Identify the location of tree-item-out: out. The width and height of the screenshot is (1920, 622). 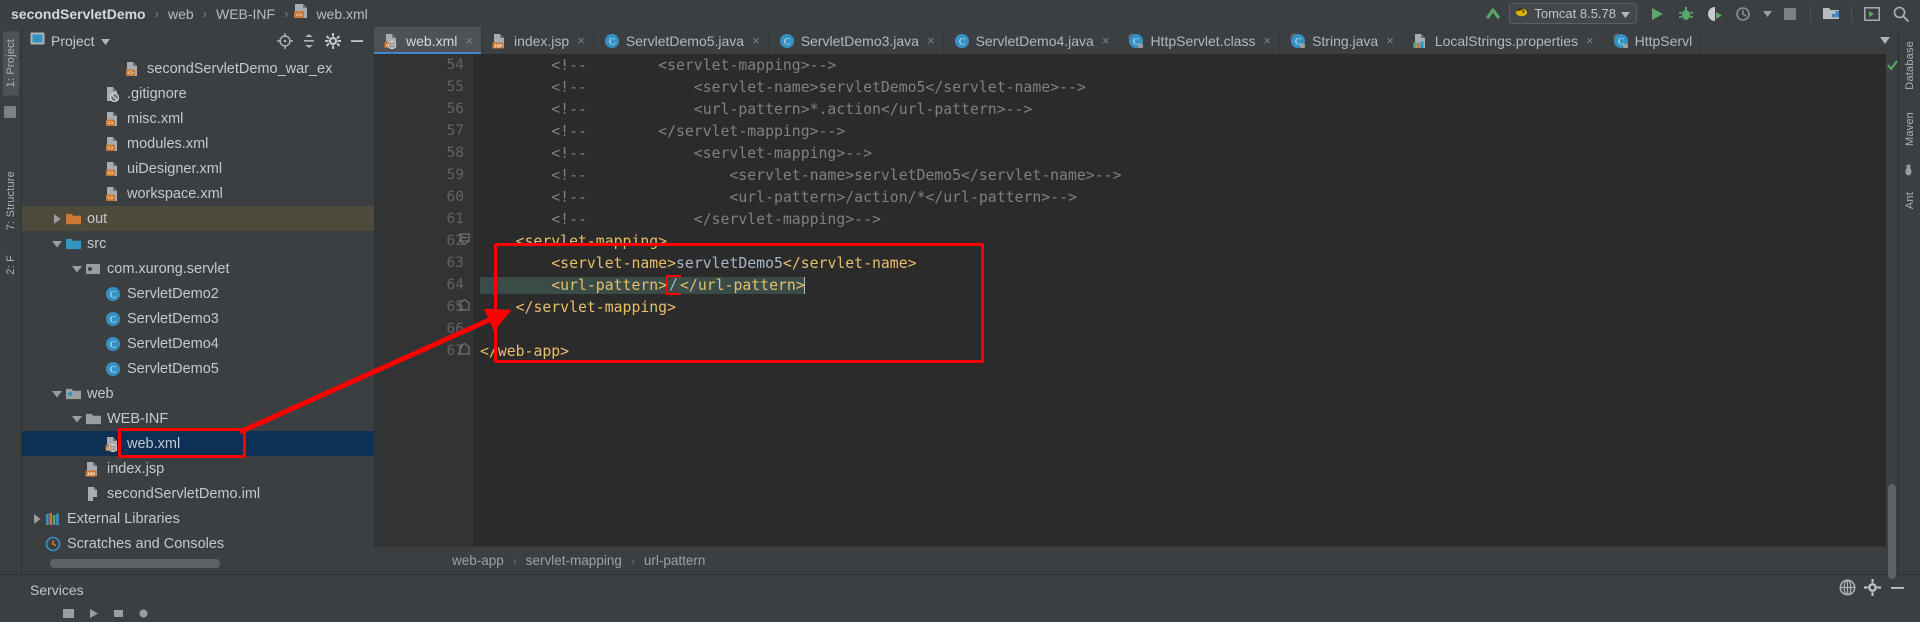
(198, 218).